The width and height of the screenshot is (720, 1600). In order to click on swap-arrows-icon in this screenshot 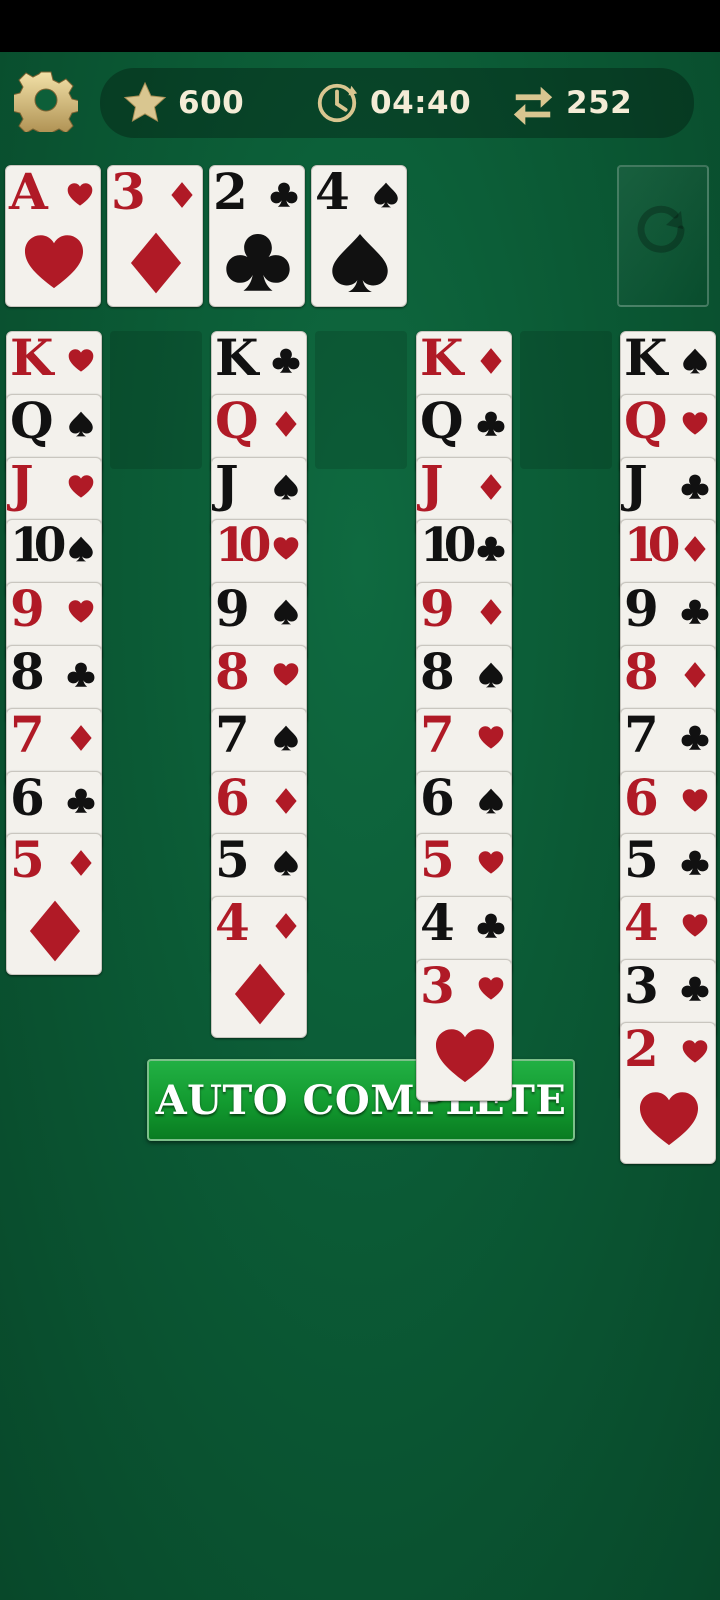, I will do `click(533, 106)`.